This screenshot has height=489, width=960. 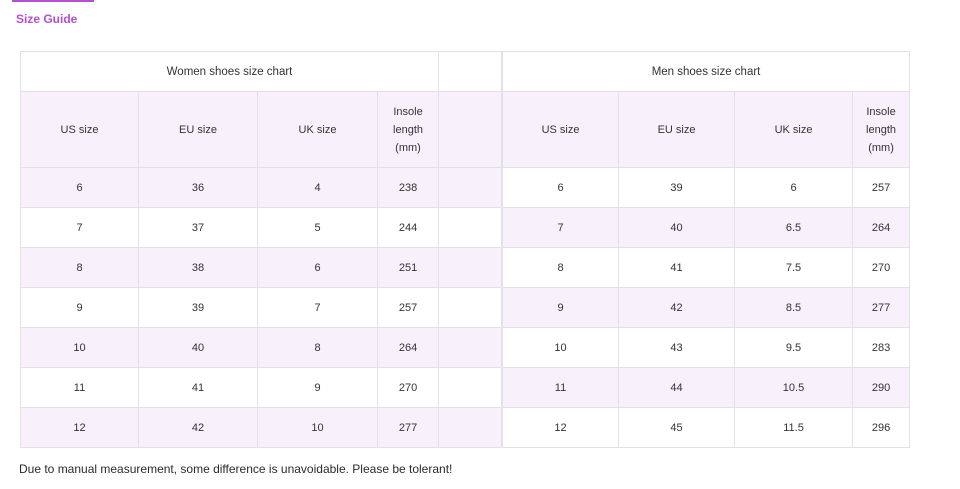 What do you see at coordinates (677, 387) in the screenshot?
I see `table-cell: 44` at bounding box center [677, 387].